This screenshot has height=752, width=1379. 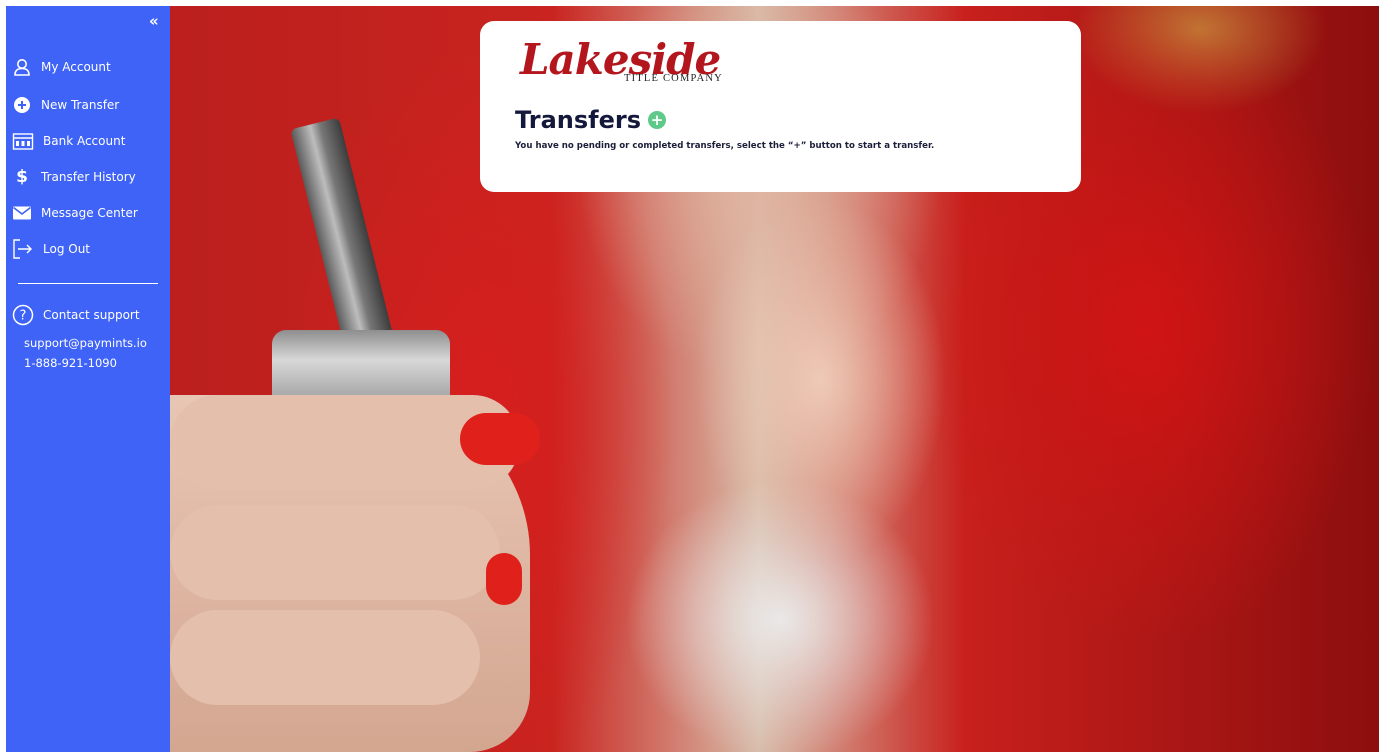 I want to click on collapse-sidebar-button: «, so click(x=154, y=21).